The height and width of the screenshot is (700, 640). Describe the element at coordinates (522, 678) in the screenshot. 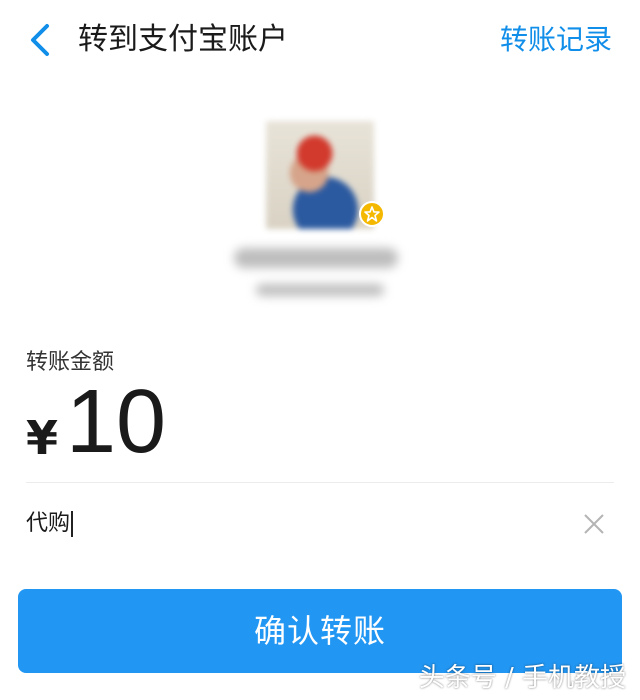

I see `watermark: 头条号 / 手机教授` at that location.